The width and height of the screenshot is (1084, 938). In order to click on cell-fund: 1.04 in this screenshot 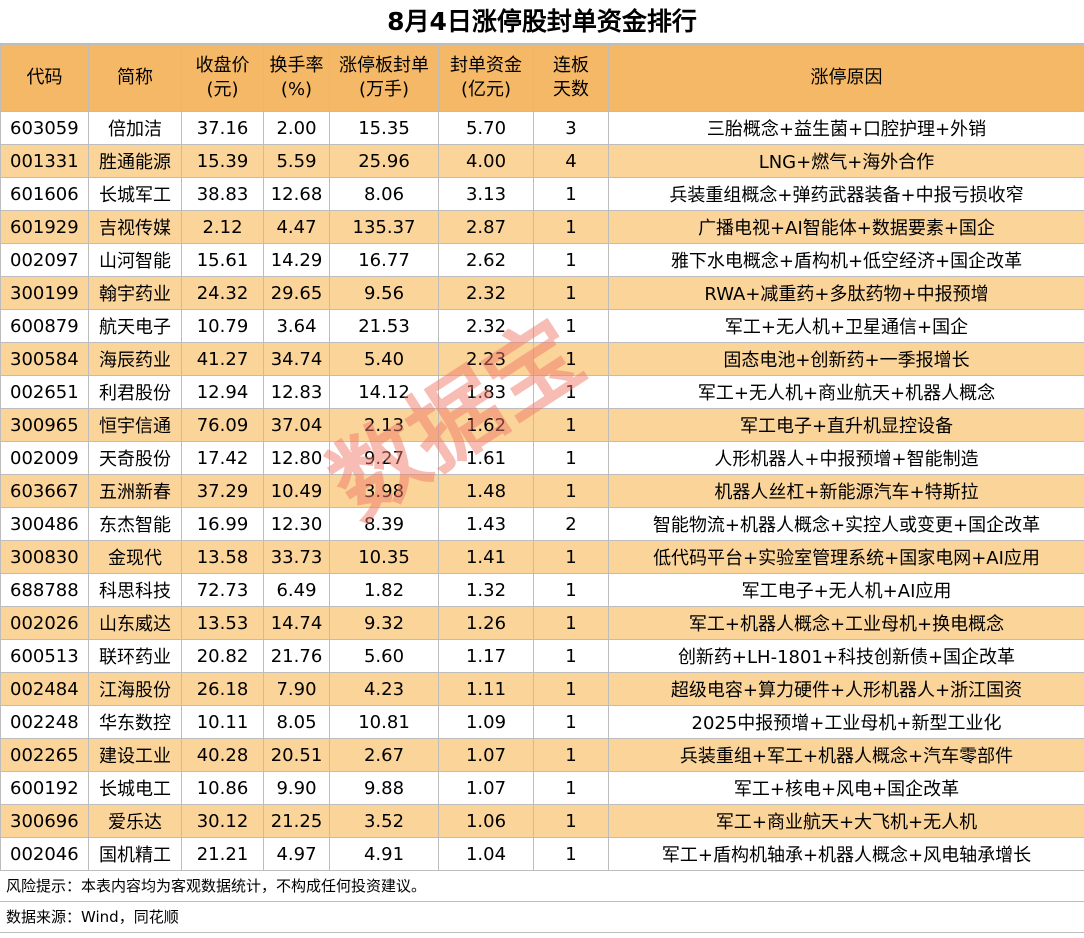, I will do `click(486, 854)`.